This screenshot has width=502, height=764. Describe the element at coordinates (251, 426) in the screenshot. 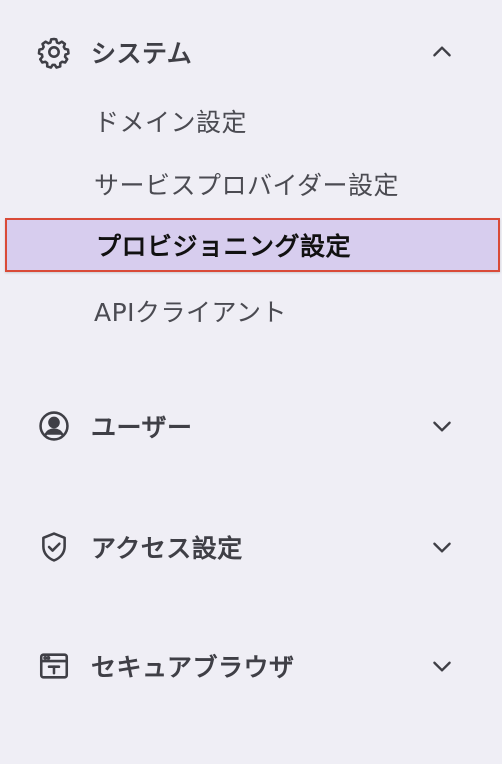

I see `nav-section-users: ユーザー` at that location.